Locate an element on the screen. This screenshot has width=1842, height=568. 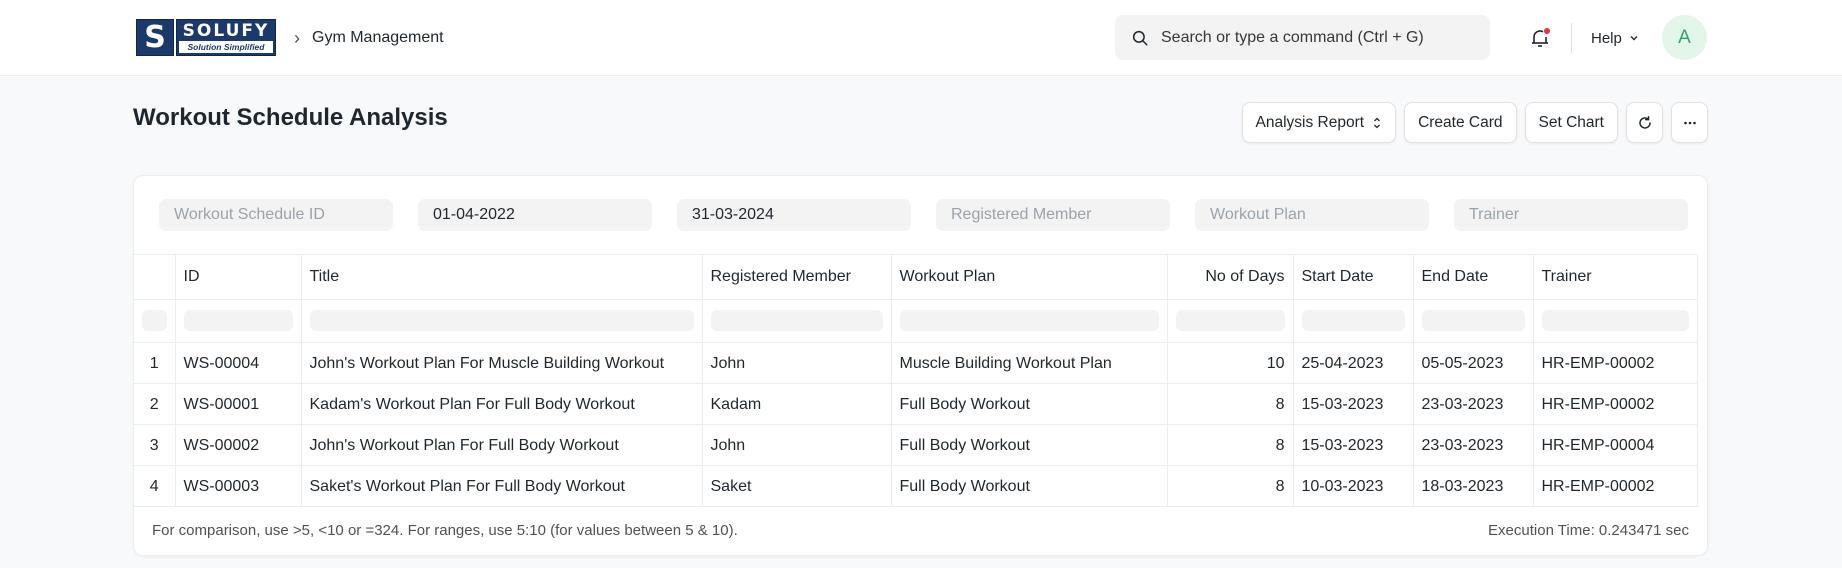
chevron-down-icon is located at coordinates (1634, 38).